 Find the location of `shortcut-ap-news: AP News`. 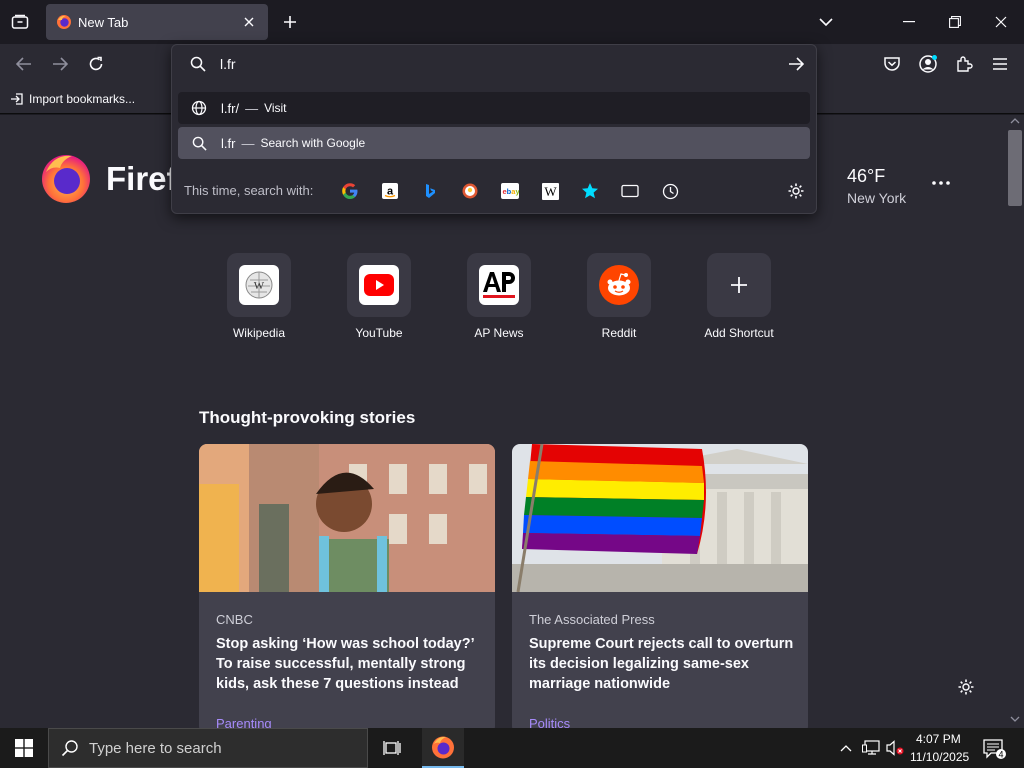

shortcut-ap-news: AP News is located at coordinates (499, 296).